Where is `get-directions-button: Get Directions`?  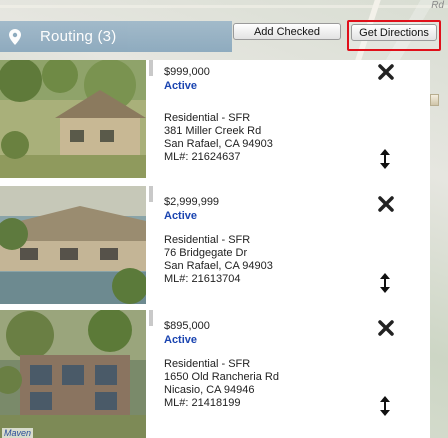 get-directions-button: Get Directions is located at coordinates (394, 32).